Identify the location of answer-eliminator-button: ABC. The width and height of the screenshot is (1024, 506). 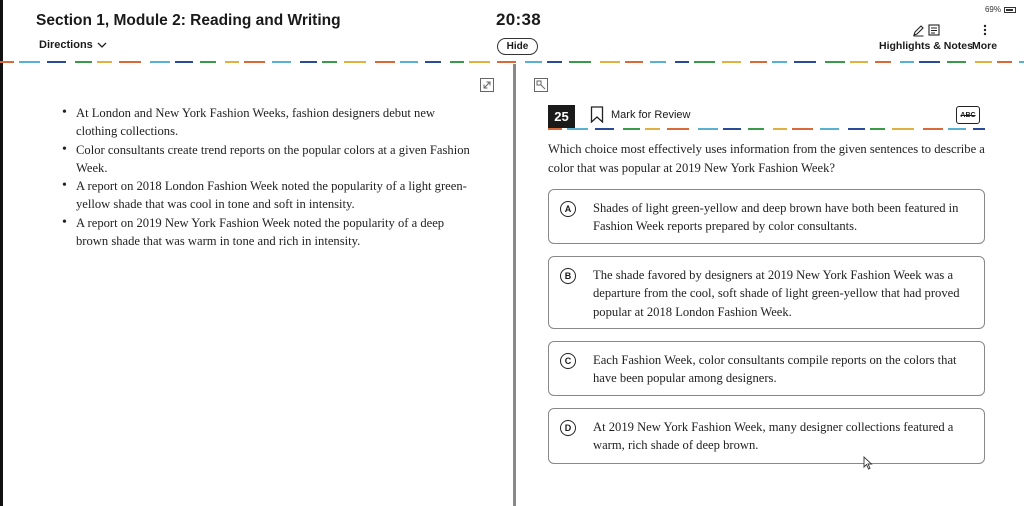
(968, 115).